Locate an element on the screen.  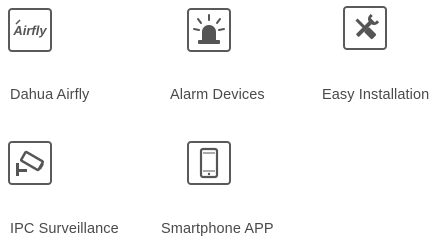
feature-label: Easy Installation is located at coordinates (376, 95).